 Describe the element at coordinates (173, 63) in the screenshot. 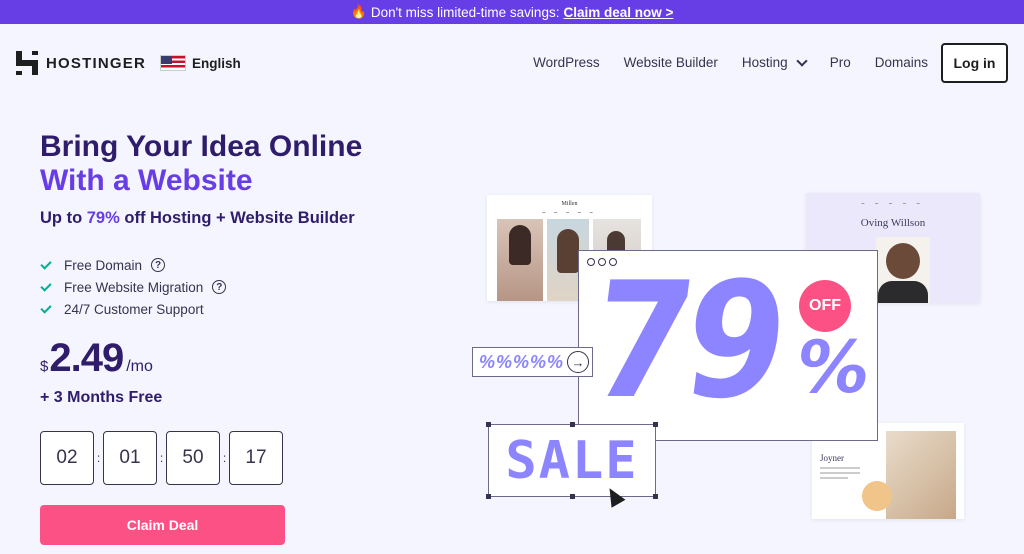

I see `us-flag-icon` at that location.